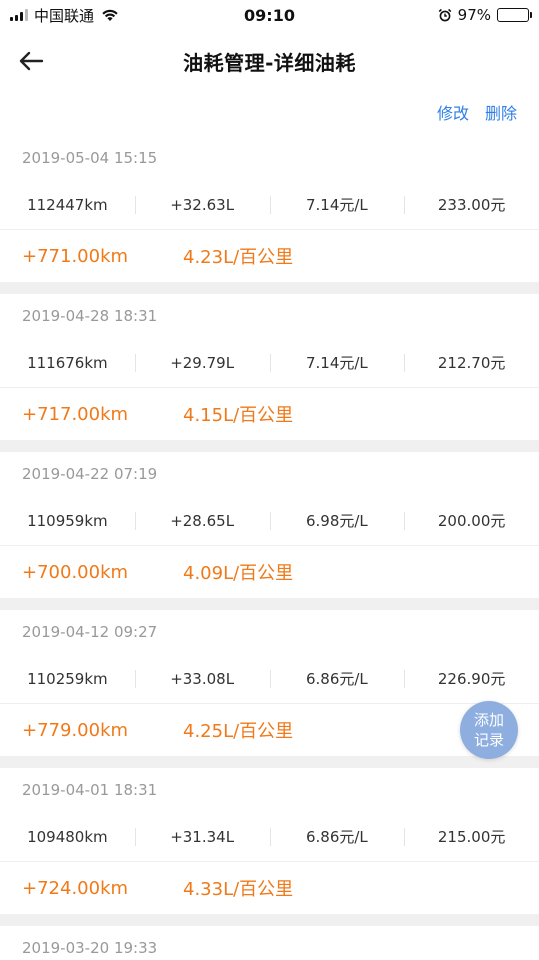 This screenshot has height=960, width=539. I want to click on record-date: 2019-04-28 18:31, so click(90, 316).